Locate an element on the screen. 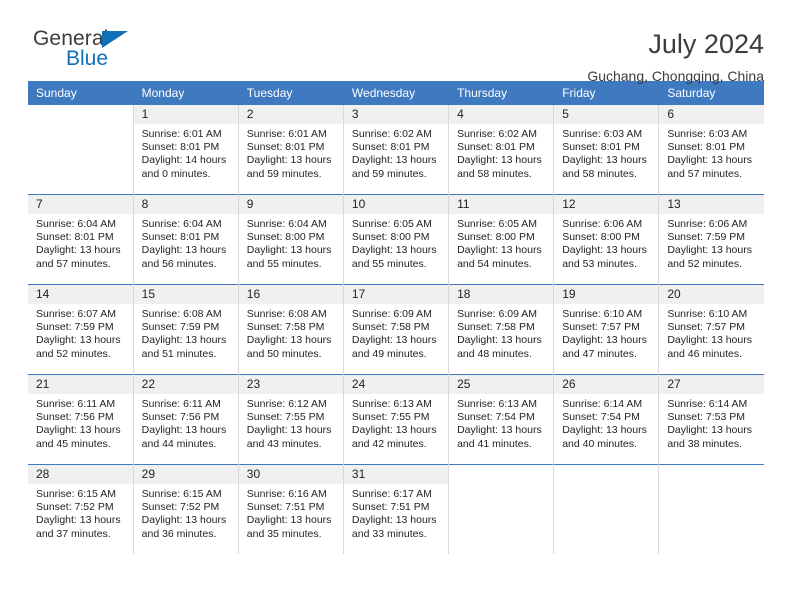  daylight-text: Daylight: 13 hours and 36 minutes. is located at coordinates (184, 527).